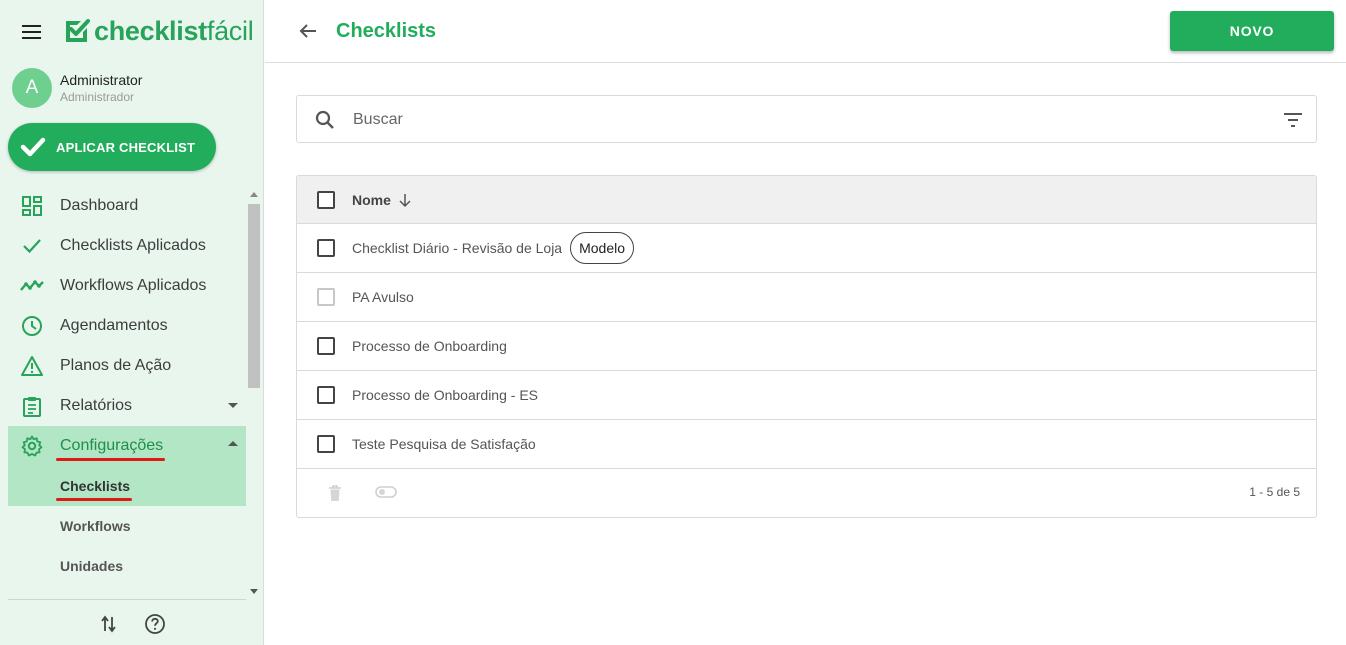  I want to click on user-name: Administrator, so click(101, 80).